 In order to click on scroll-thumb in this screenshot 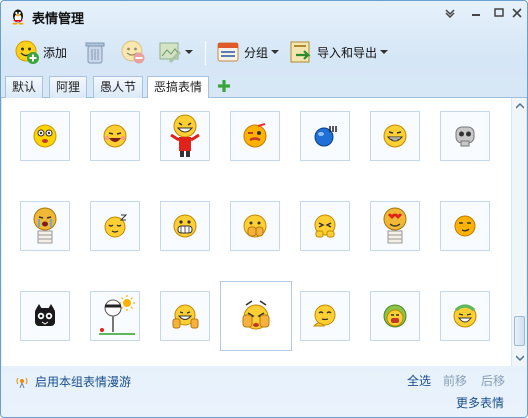, I will do `click(519, 331)`.